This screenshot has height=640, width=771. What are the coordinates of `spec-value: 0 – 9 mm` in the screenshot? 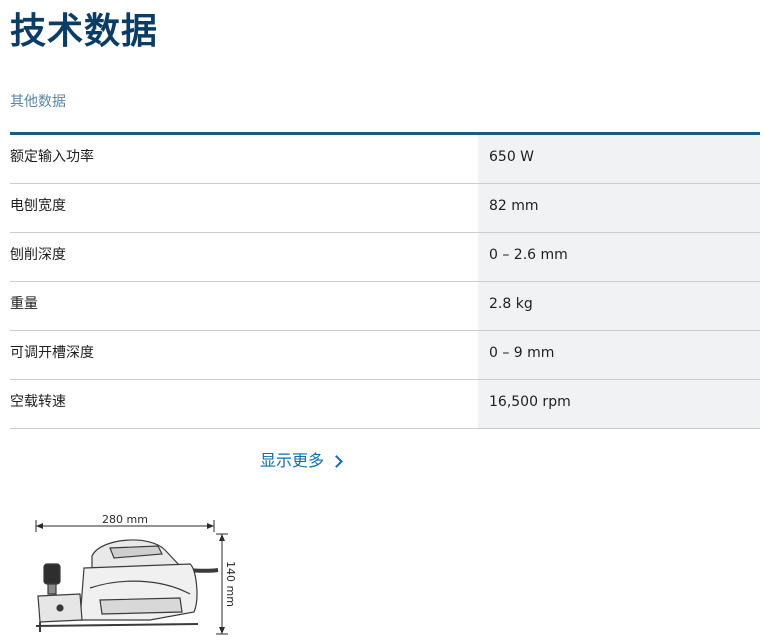 It's located at (619, 355).